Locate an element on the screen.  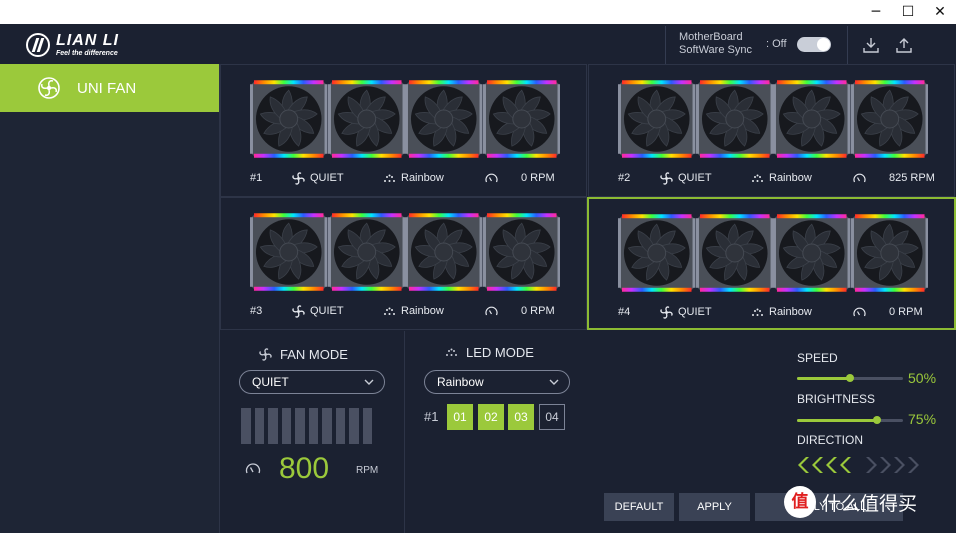
fan-group-1: #1 QUIET Rainbow 0 RPM is located at coordinates (403, 130).